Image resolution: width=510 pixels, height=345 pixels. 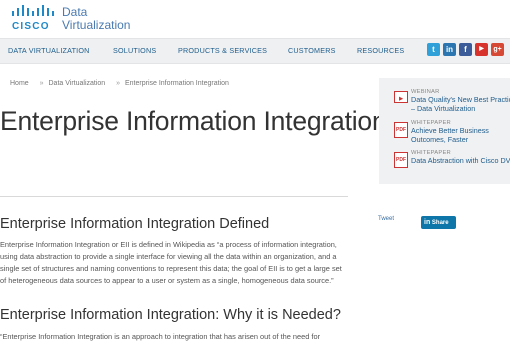 I want to click on product-name: Data Virtualization, so click(x=96, y=19).